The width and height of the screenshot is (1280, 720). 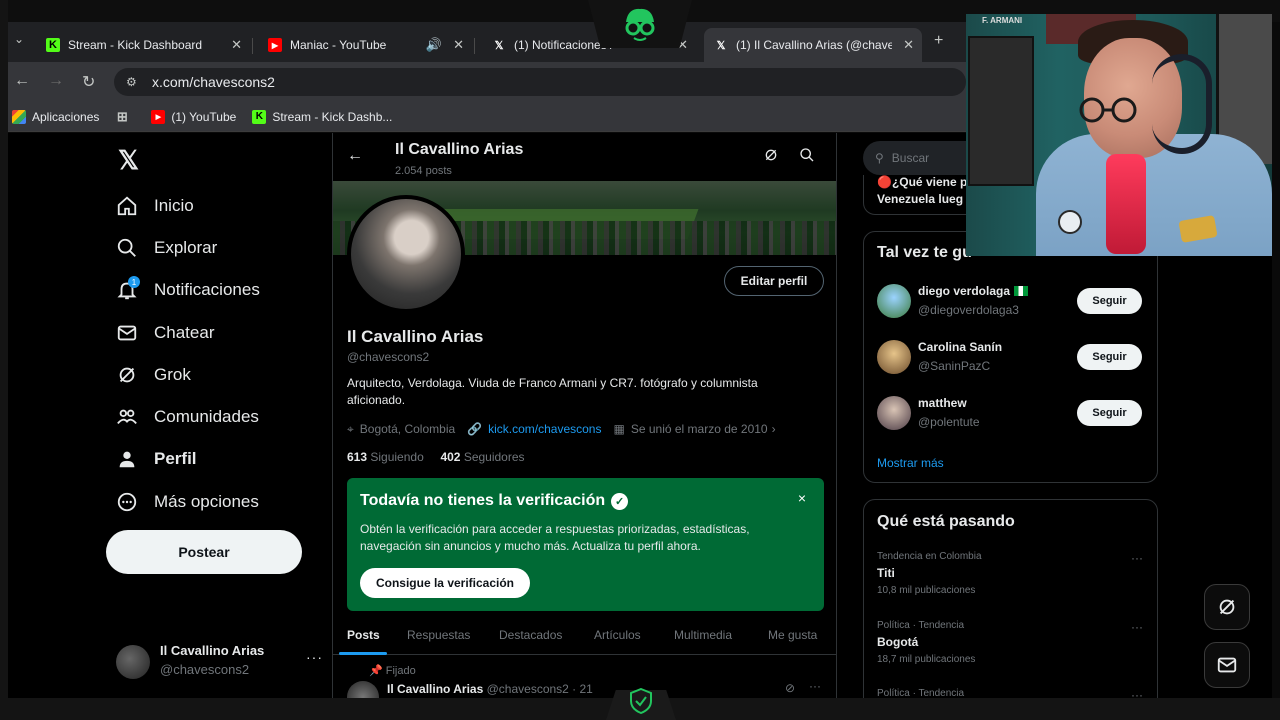 What do you see at coordinates (792, 635) in the screenshot?
I see `tab-me-gusta: Me gusta` at bounding box center [792, 635].